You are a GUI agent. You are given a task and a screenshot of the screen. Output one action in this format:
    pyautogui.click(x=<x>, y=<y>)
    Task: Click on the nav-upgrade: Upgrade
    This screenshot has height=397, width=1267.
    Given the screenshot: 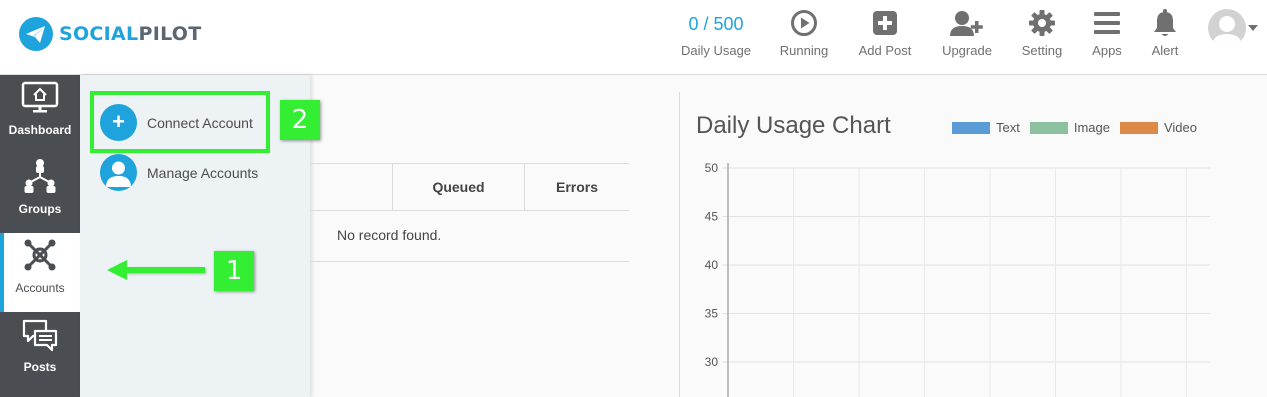 What is the action you would take?
    pyautogui.click(x=967, y=33)
    